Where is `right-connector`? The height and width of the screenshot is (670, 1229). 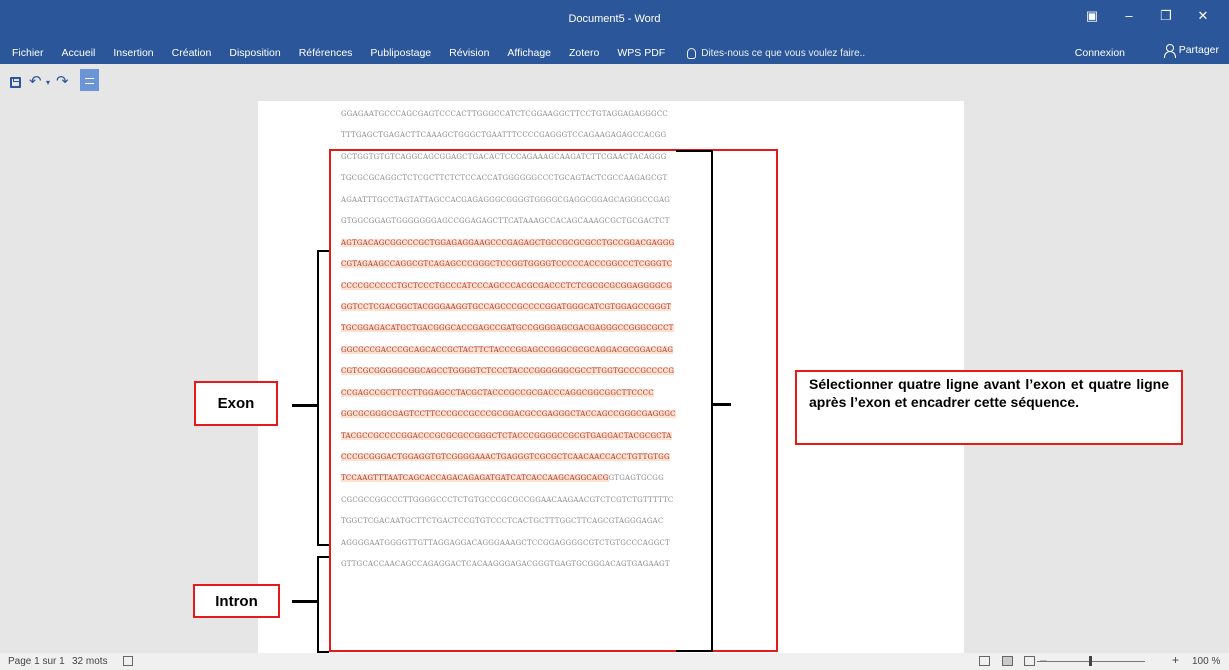 right-connector is located at coordinates (721, 404).